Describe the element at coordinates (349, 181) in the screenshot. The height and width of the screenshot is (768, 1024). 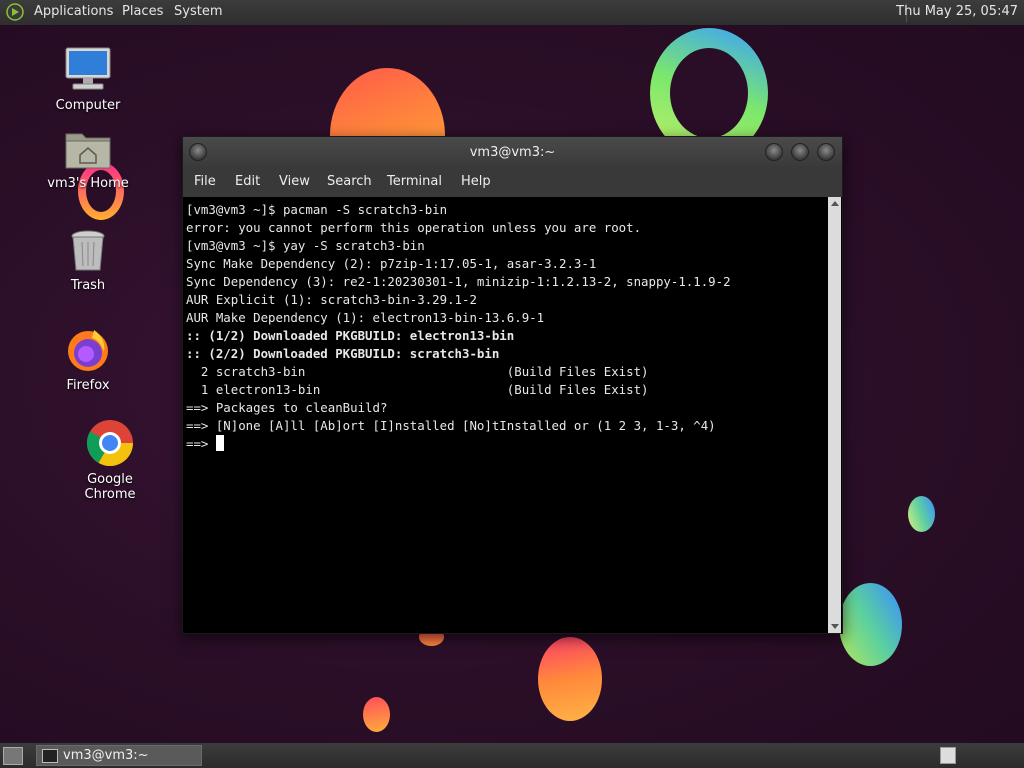
I see `menu-search: Search` at that location.